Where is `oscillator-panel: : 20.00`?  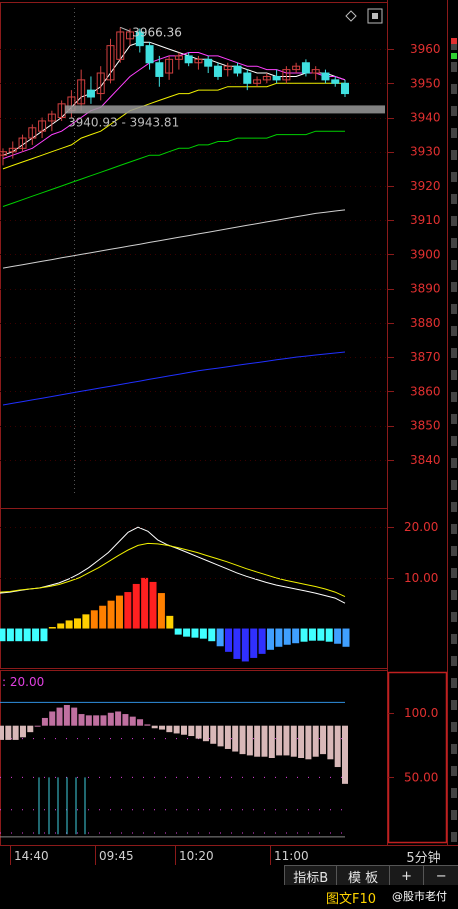 oscillator-panel: : 20.00 is located at coordinates (174, 756).